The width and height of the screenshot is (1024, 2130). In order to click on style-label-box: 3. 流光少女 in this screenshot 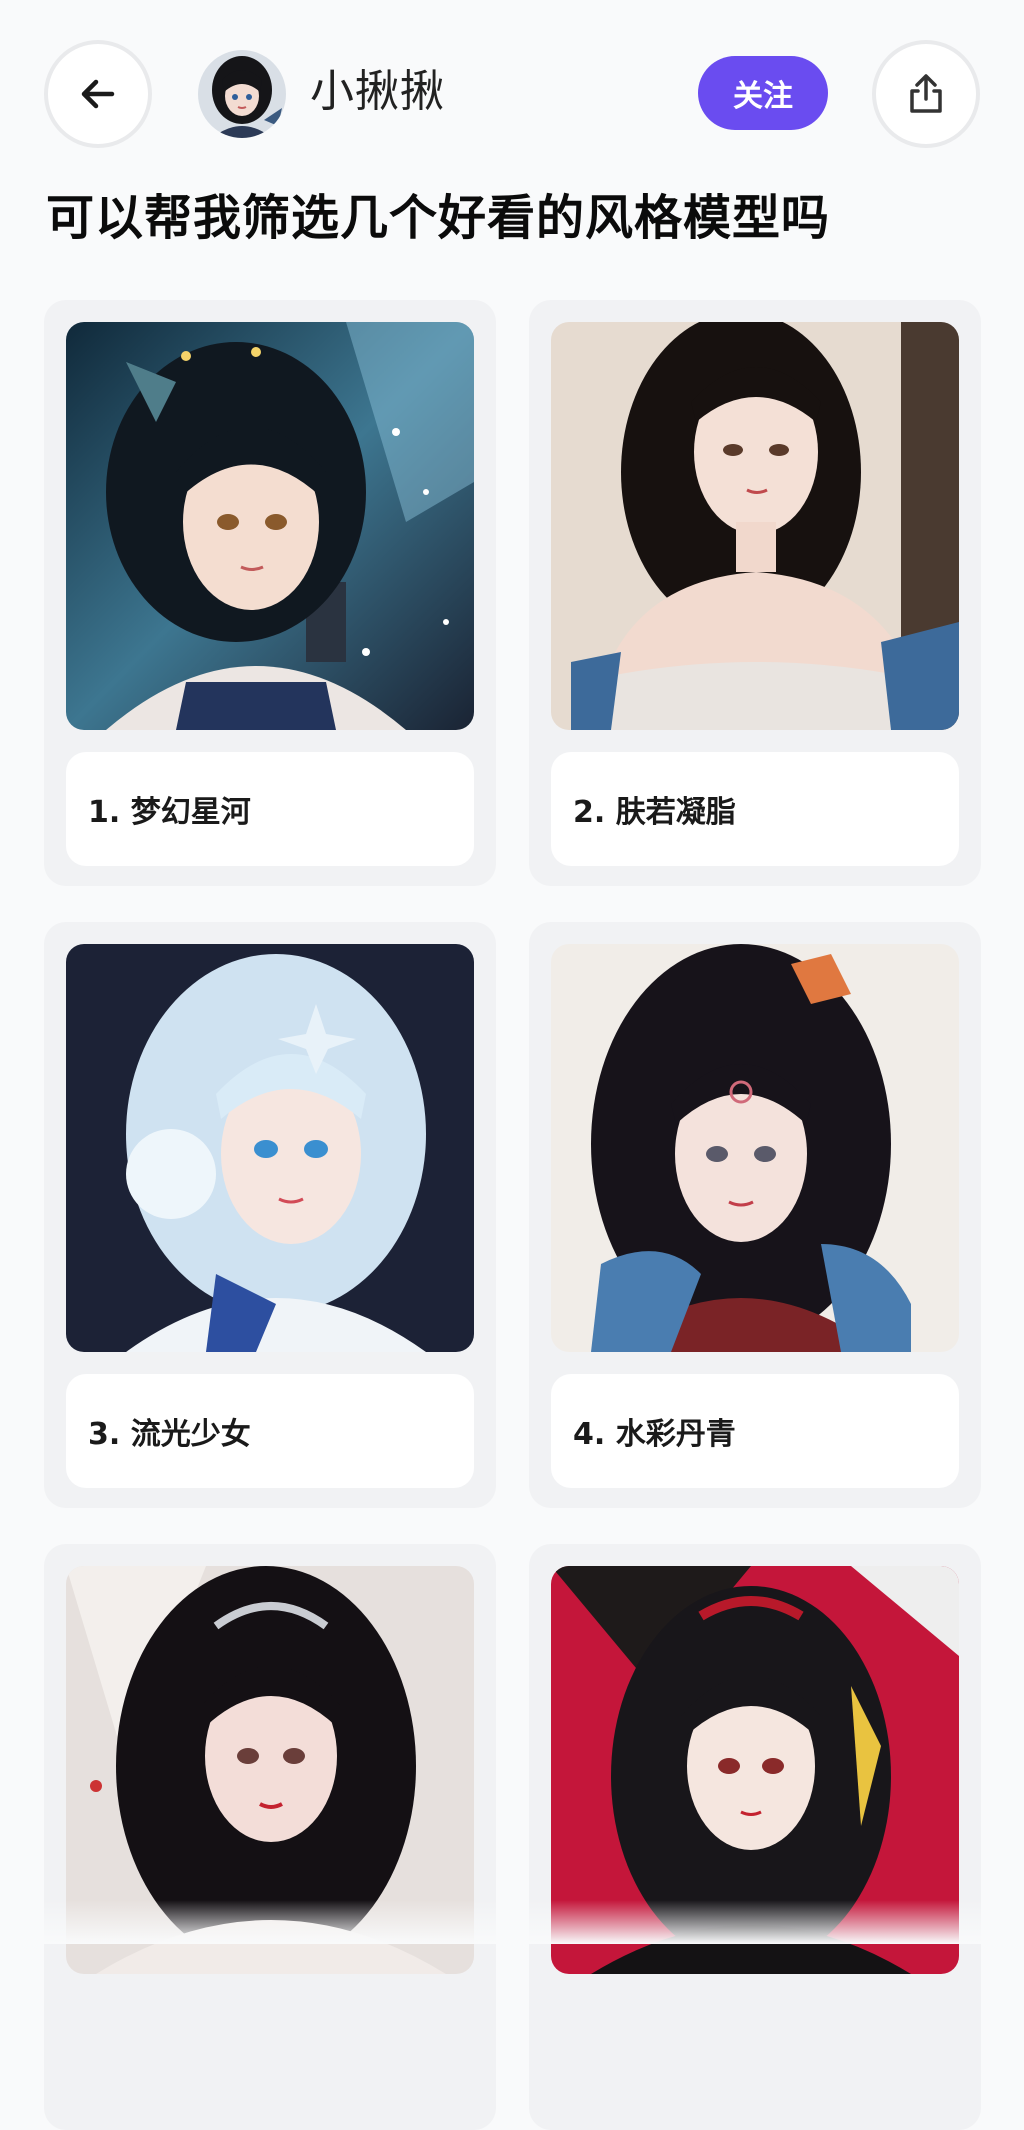, I will do `click(270, 1431)`.